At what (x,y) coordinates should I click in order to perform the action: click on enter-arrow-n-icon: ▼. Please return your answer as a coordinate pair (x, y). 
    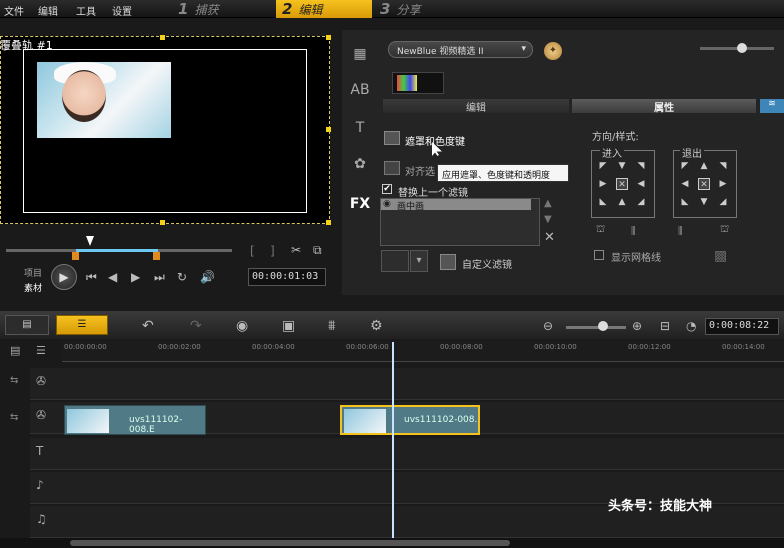
    Looking at the image, I should click on (622, 166).